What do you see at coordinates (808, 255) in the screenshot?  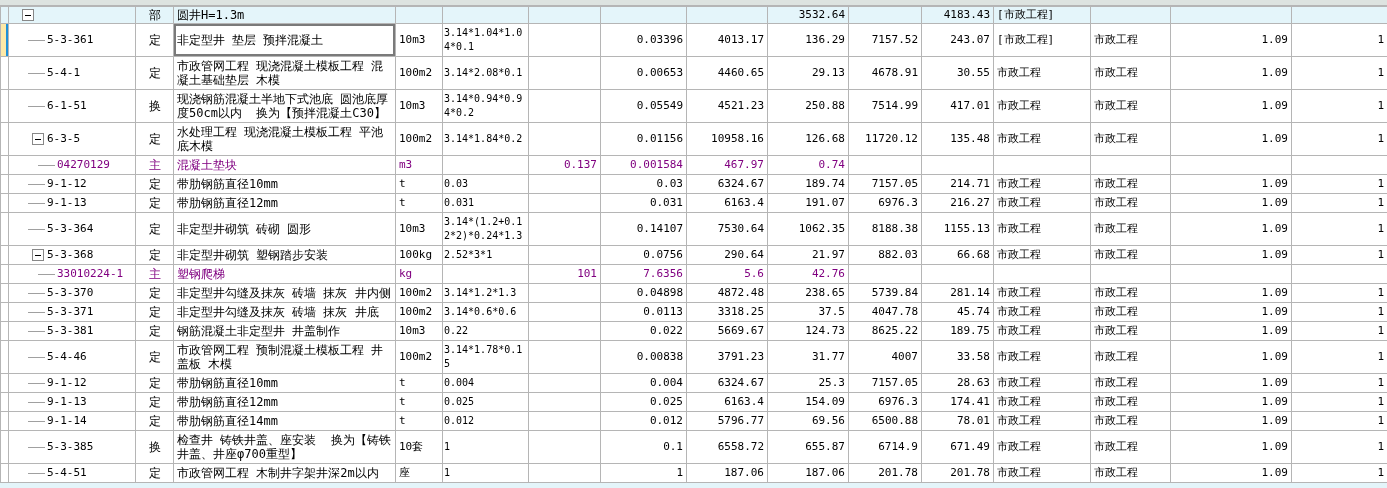 I see `table-cell: 21.97` at bounding box center [808, 255].